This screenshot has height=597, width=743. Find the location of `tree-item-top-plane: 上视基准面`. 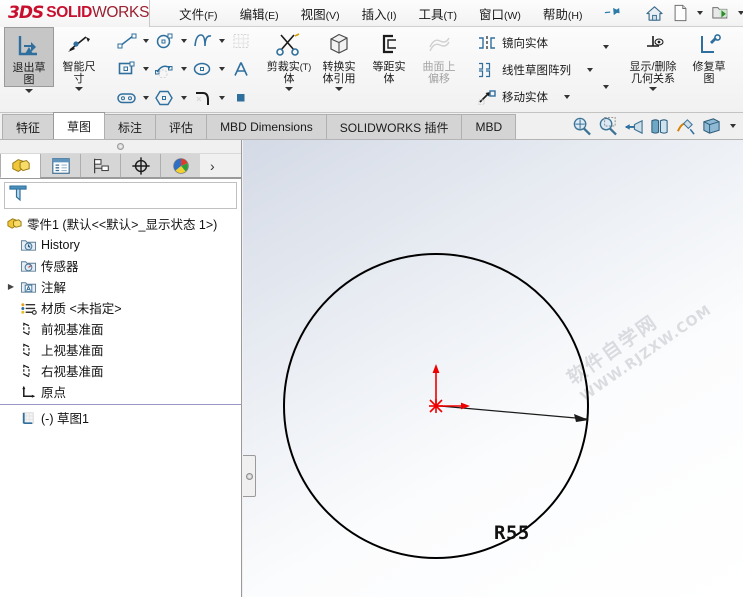

tree-item-top-plane: 上视基准面 is located at coordinates (120, 349).